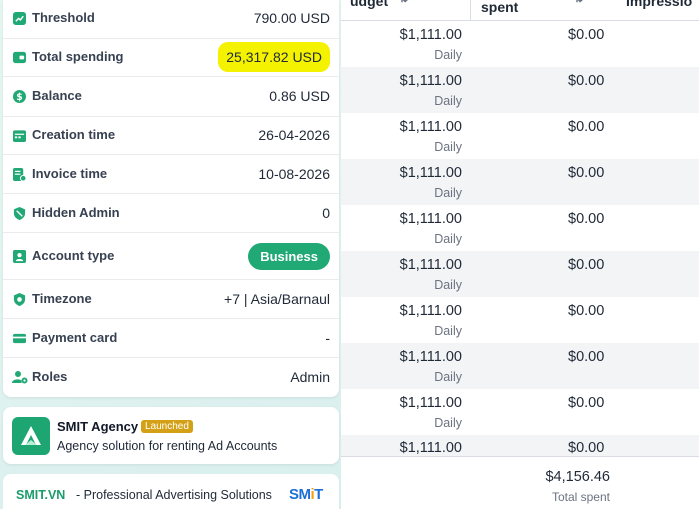 The image size is (699, 510). I want to click on creation-time-label: Creation time, so click(74, 134).